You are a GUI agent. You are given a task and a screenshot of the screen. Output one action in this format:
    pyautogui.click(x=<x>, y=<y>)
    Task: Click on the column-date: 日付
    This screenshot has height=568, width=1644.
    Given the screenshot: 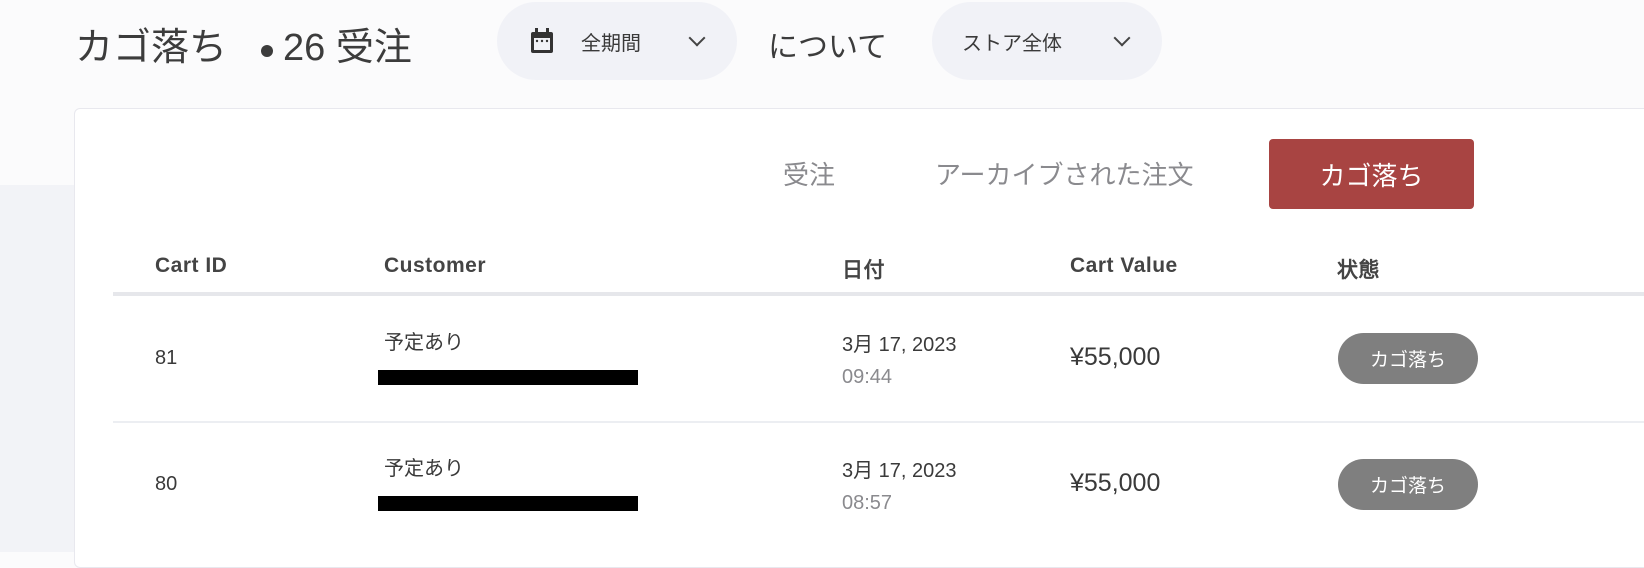 What is the action you would take?
    pyautogui.click(x=863, y=269)
    